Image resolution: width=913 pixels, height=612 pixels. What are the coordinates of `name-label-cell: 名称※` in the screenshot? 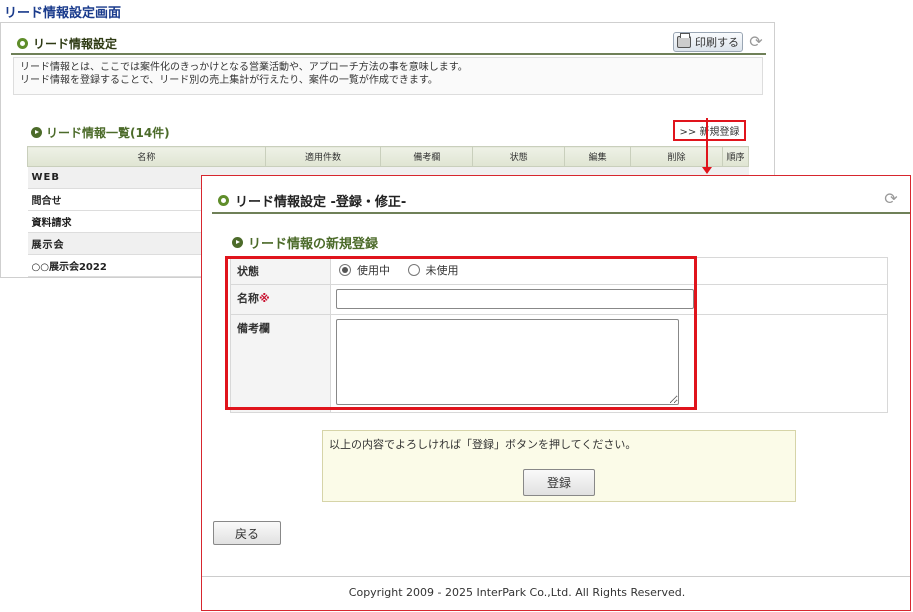 It's located at (280, 299).